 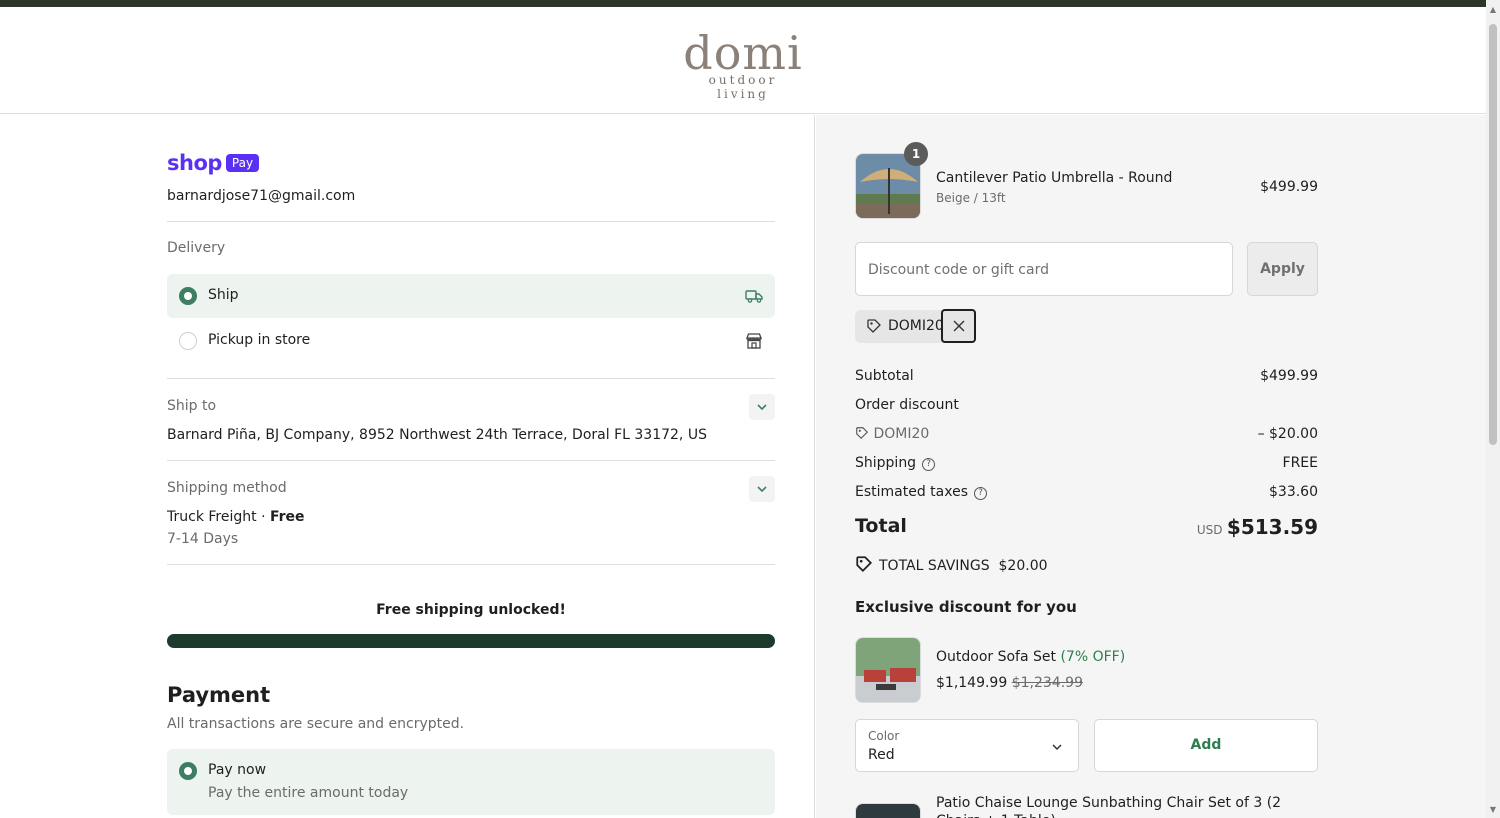 What do you see at coordinates (1272, 527) in the screenshot?
I see `total-value: $513.59` at bounding box center [1272, 527].